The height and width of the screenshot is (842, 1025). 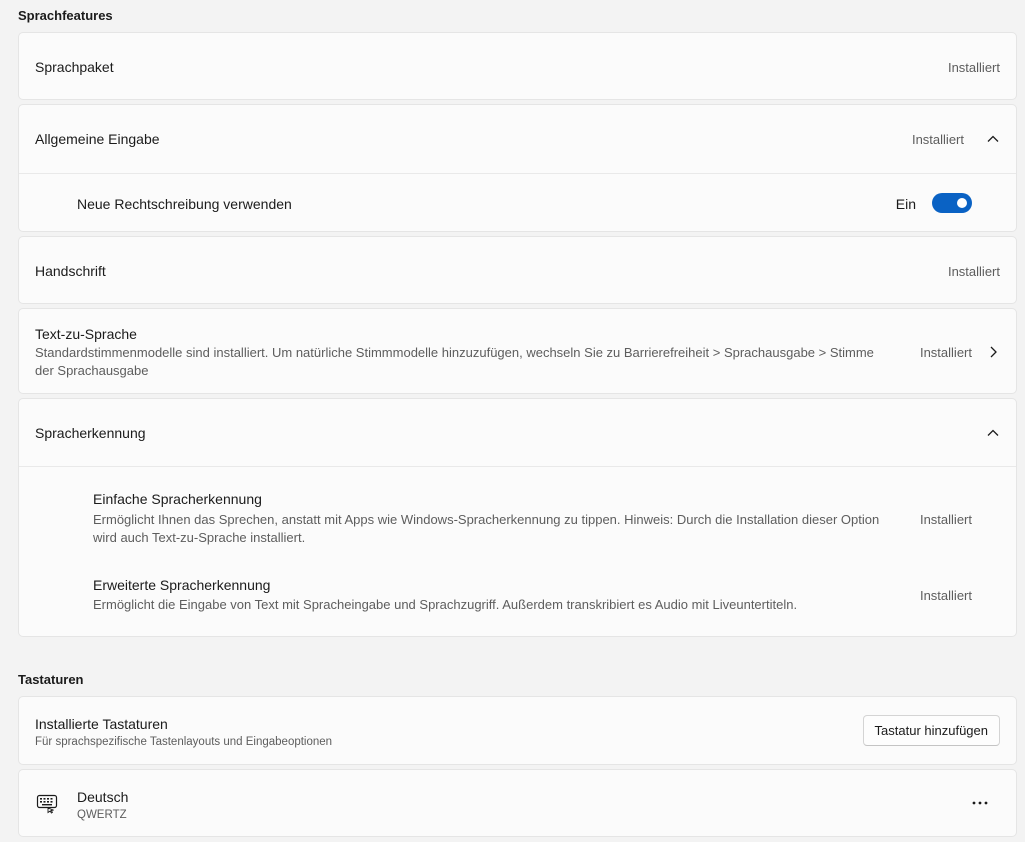 What do you see at coordinates (993, 352) in the screenshot?
I see `chevron-right-icon` at bounding box center [993, 352].